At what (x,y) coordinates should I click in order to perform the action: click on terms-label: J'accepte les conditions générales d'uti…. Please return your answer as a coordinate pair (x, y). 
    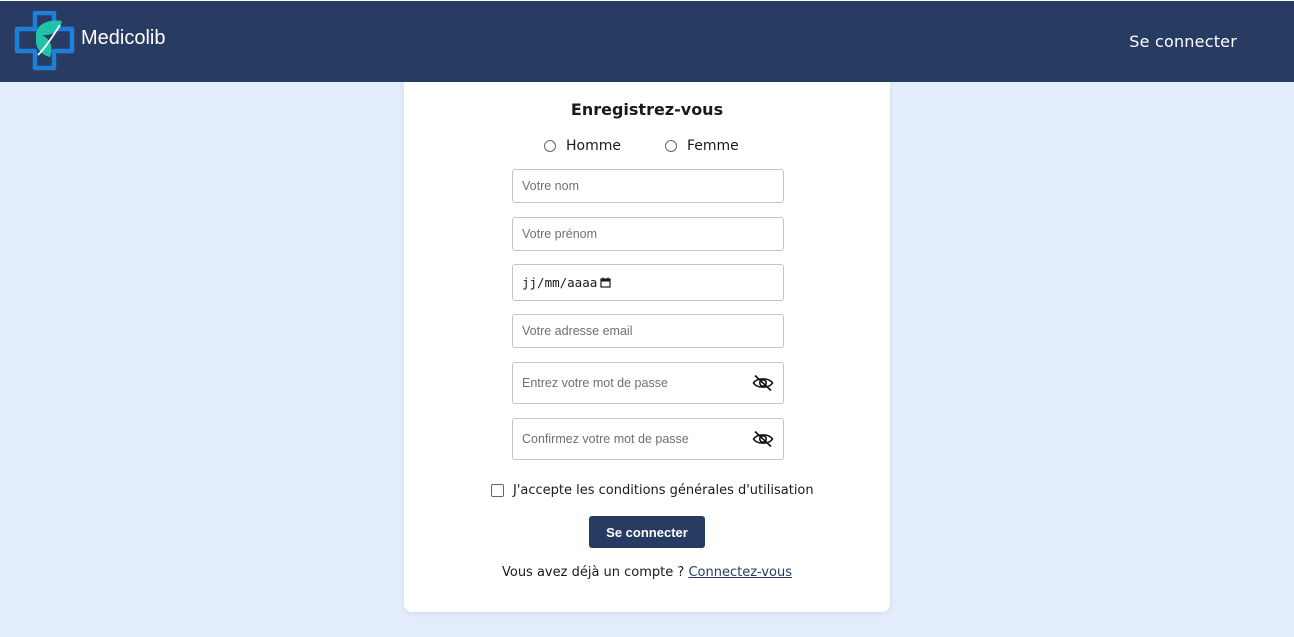
    Looking at the image, I should click on (663, 490).